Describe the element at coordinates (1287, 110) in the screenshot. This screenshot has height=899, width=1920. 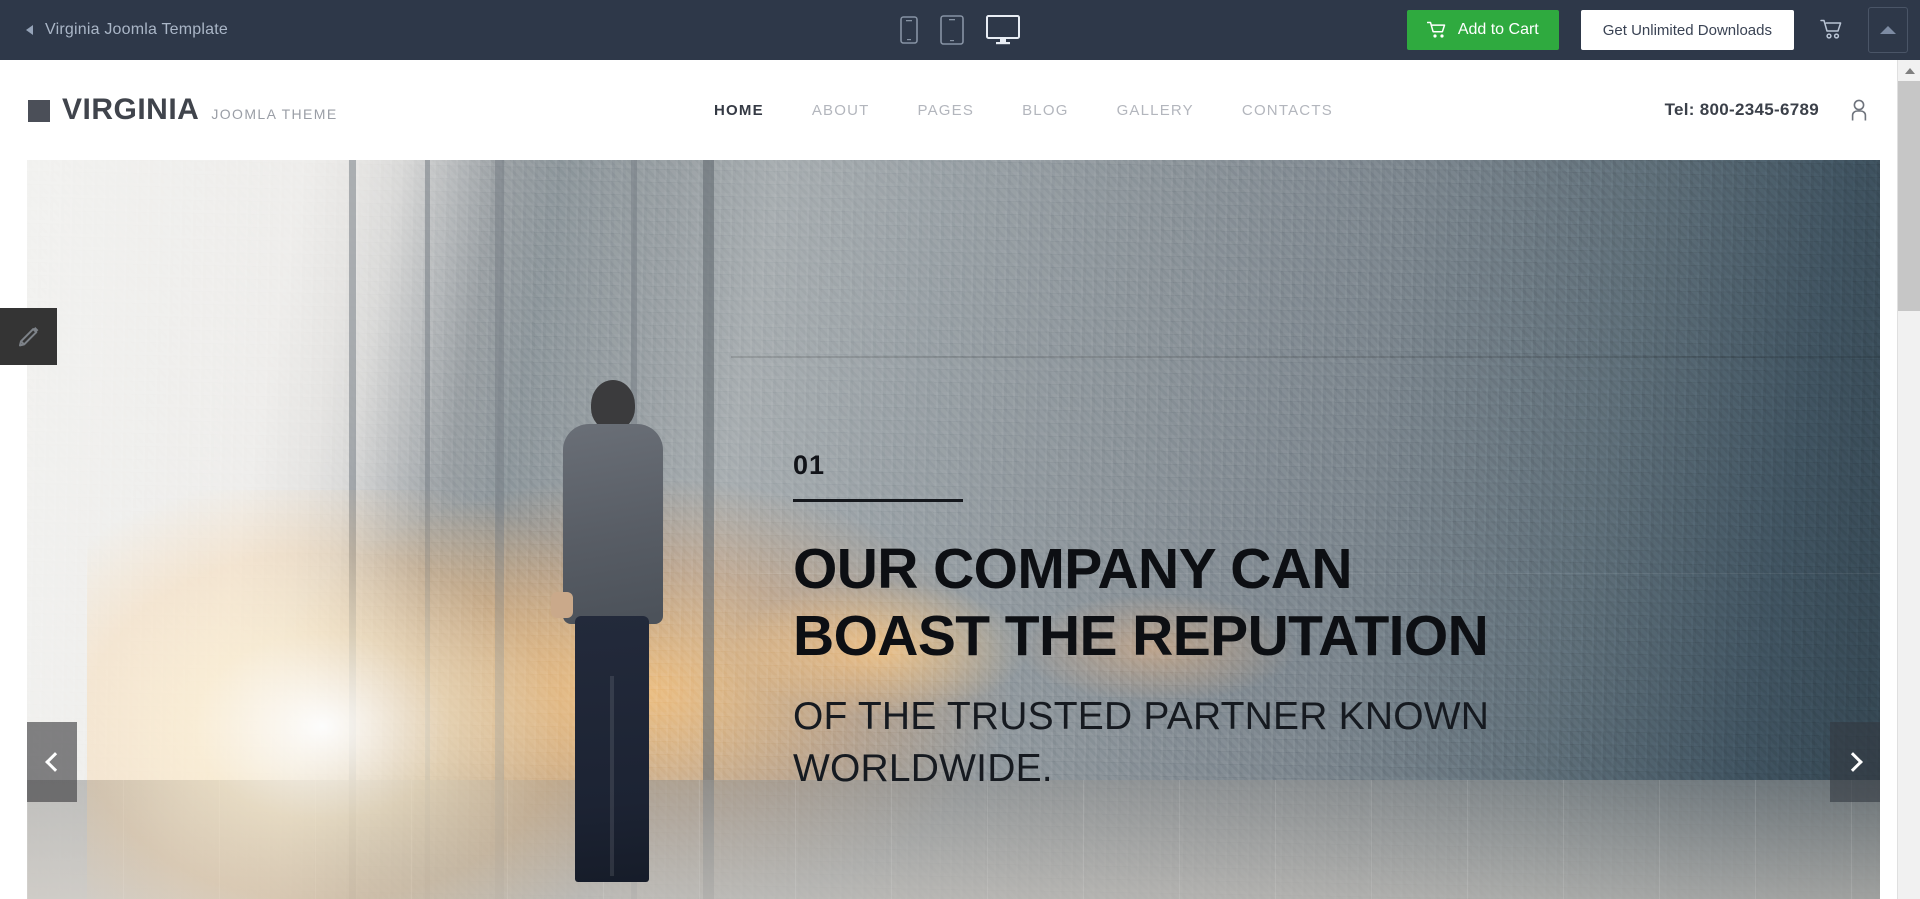
I see `nav-item-contacts: CONTACTS` at that location.